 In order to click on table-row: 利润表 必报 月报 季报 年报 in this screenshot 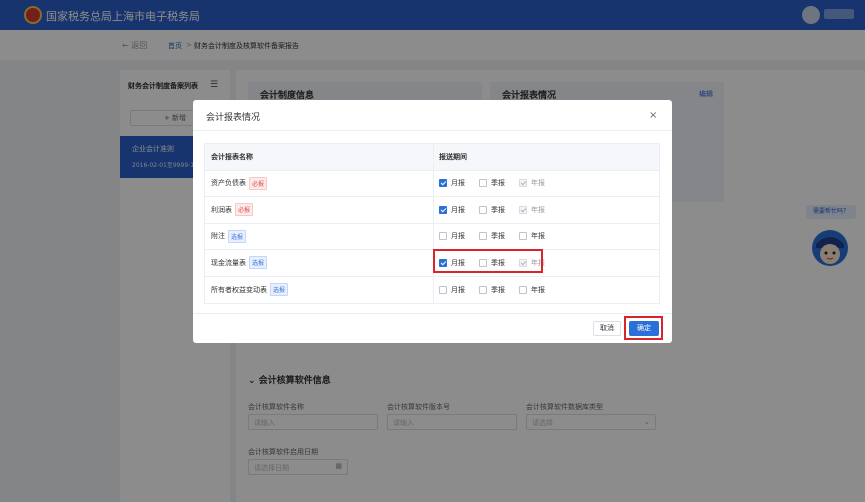, I will do `click(432, 210)`.